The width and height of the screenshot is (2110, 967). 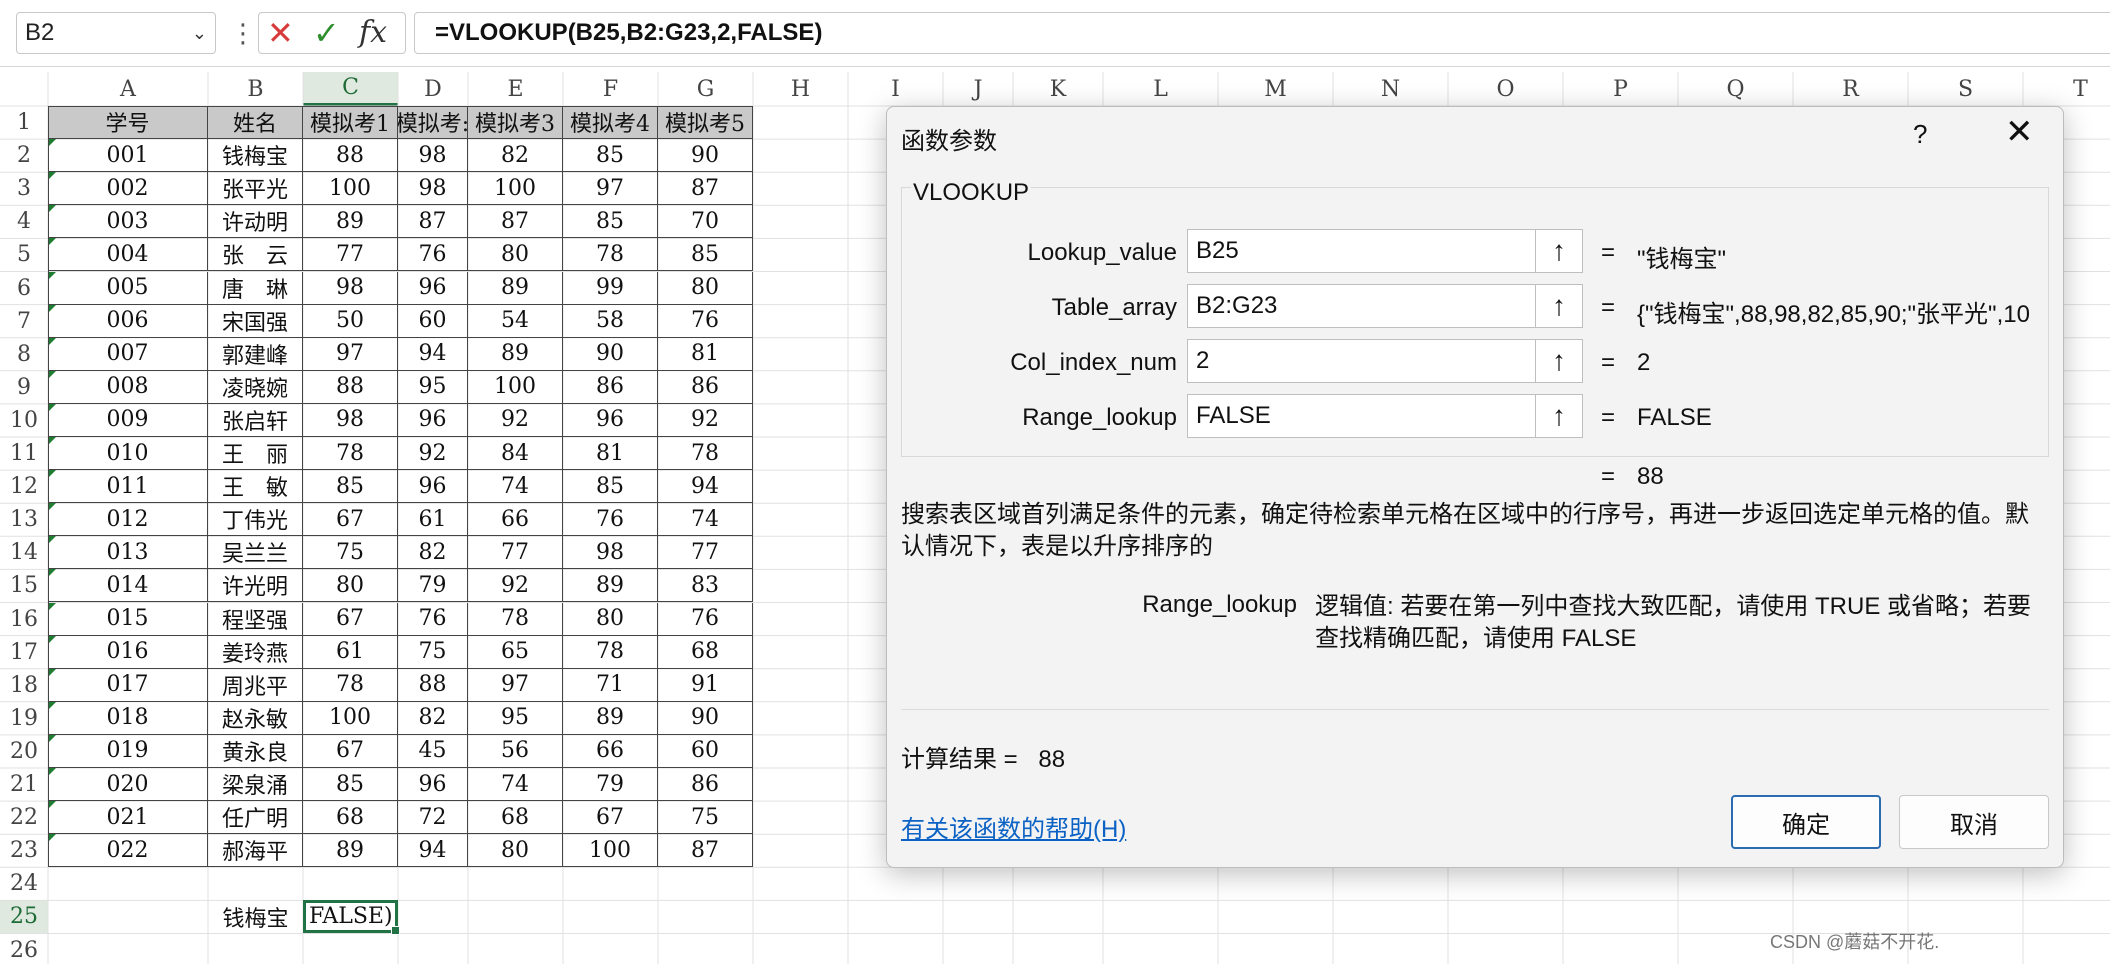 What do you see at coordinates (128, 586) in the screenshot?
I see `table-cell: 014` at bounding box center [128, 586].